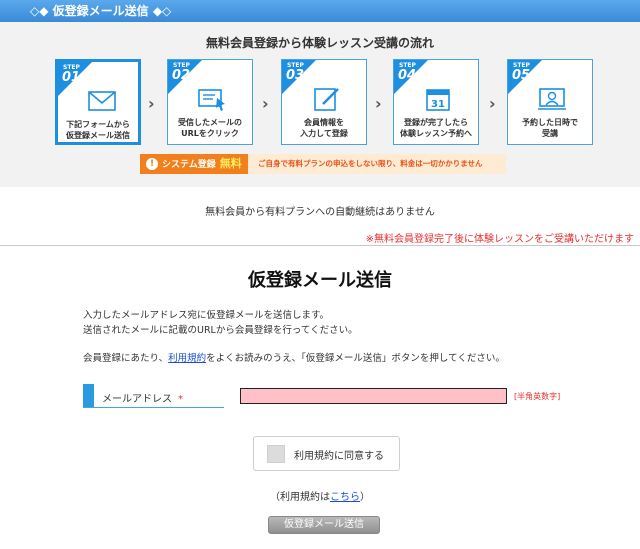 This screenshot has height=549, width=640. I want to click on required-mark: *, so click(180, 399).